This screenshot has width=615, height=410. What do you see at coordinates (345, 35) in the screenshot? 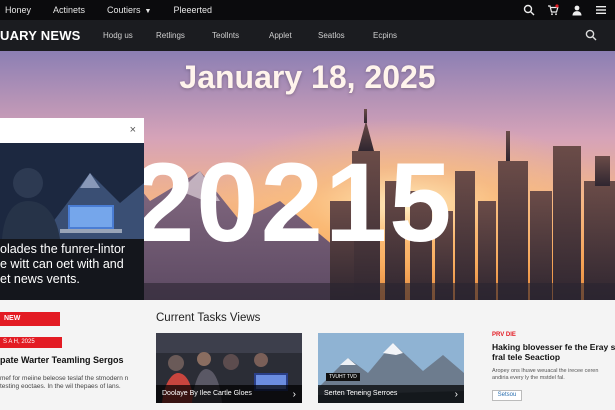
I see `nav-link-5: Seatlos` at bounding box center [345, 35].